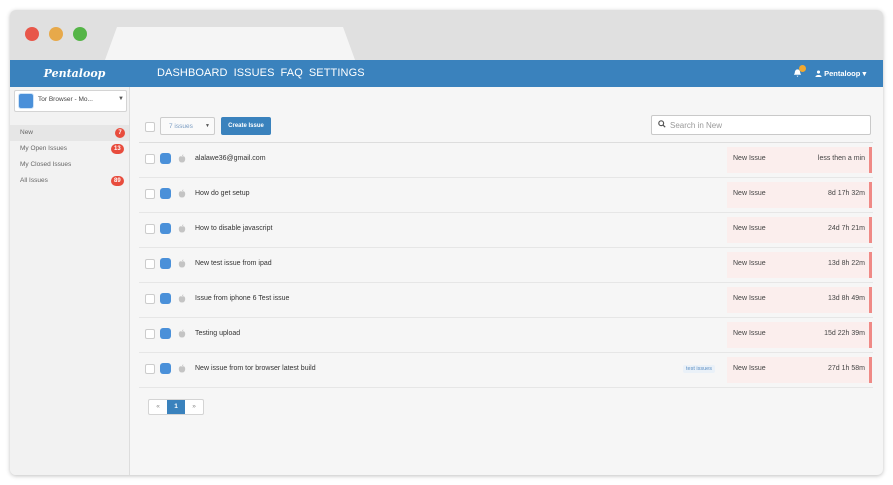  Describe the element at coordinates (846, 228) in the screenshot. I see `issue-age: 24d 7h 21m` at that location.